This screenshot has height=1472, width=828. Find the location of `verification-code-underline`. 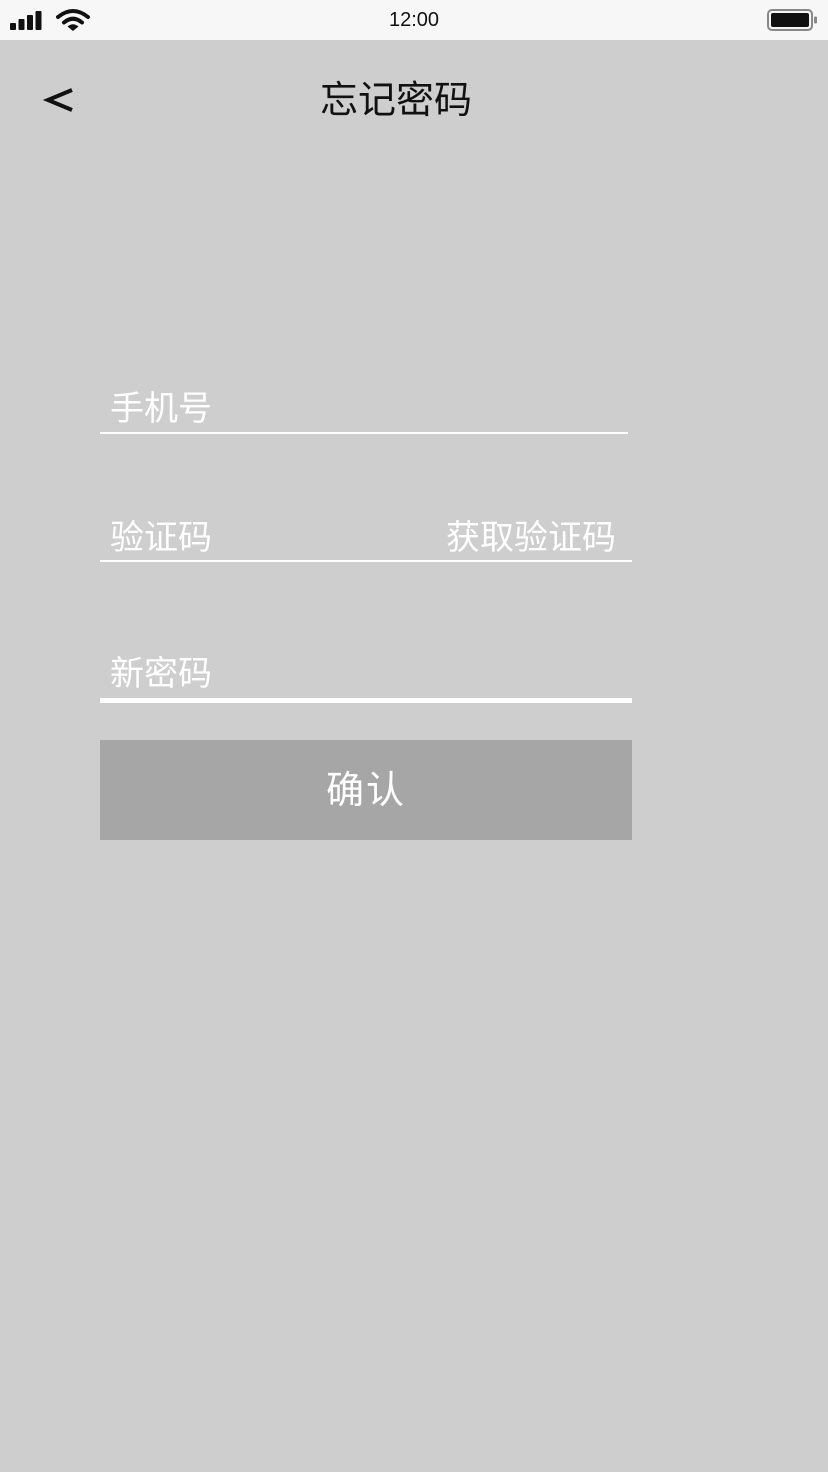

verification-code-underline is located at coordinates (366, 561).